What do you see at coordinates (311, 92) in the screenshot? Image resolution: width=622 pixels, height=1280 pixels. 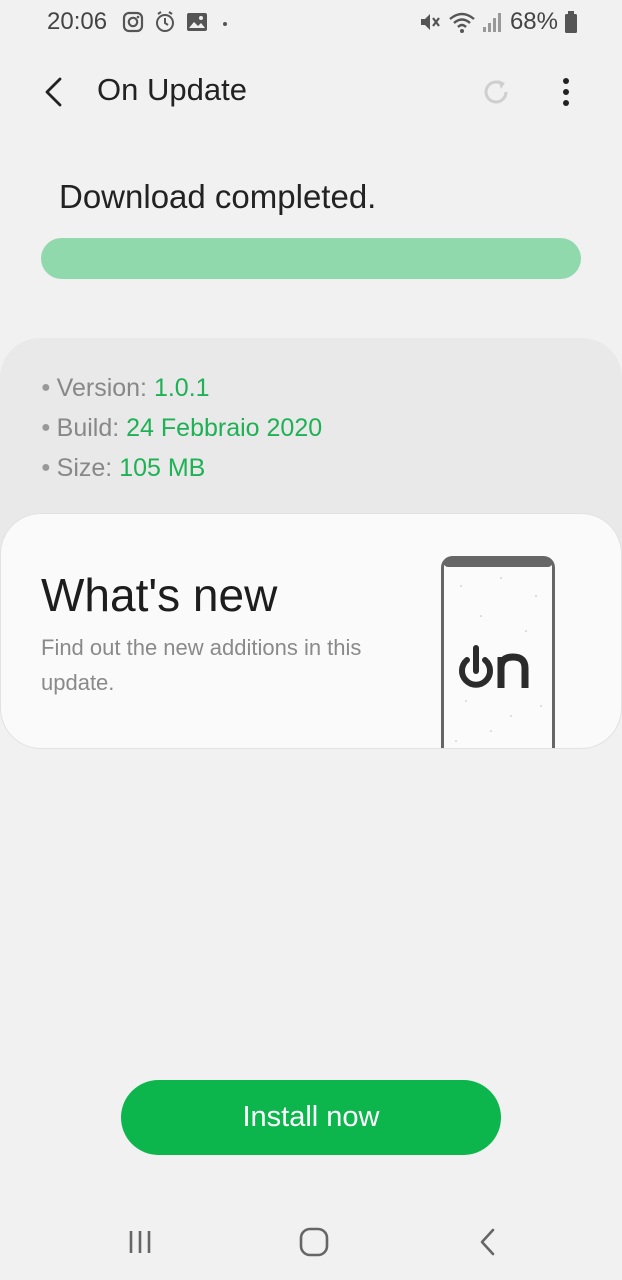 I see `app-bar: On Update` at bounding box center [311, 92].